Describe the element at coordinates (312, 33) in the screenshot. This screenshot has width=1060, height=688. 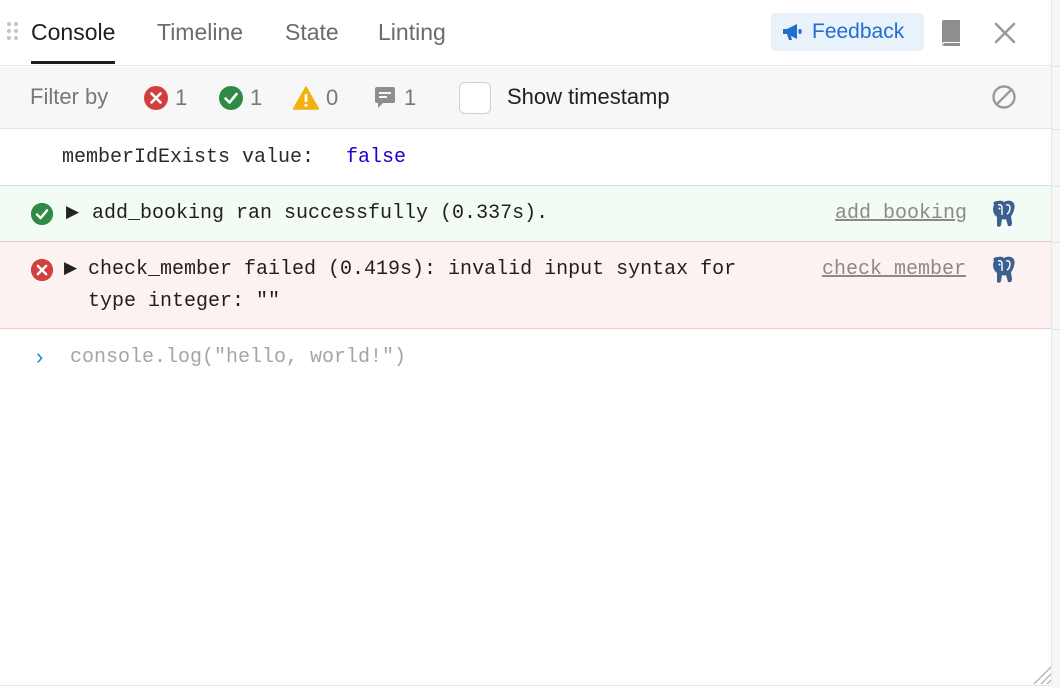
I see `tab-state: State` at that location.